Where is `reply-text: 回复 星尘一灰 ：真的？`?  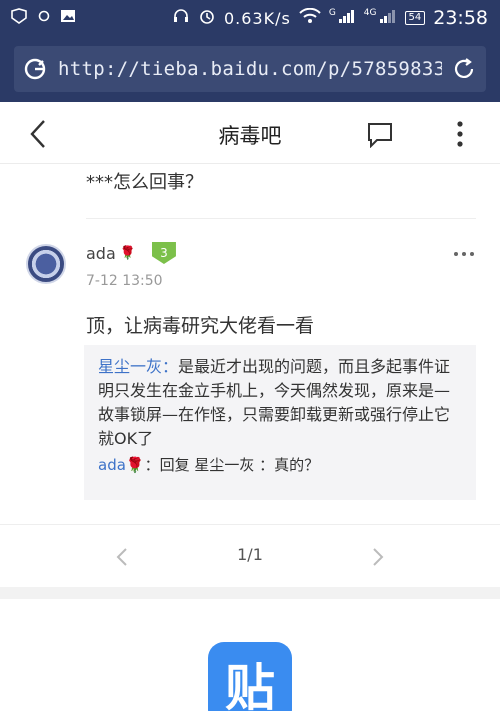 reply-text: 回复 星尘一灰 ：真的？ is located at coordinates (239, 465).